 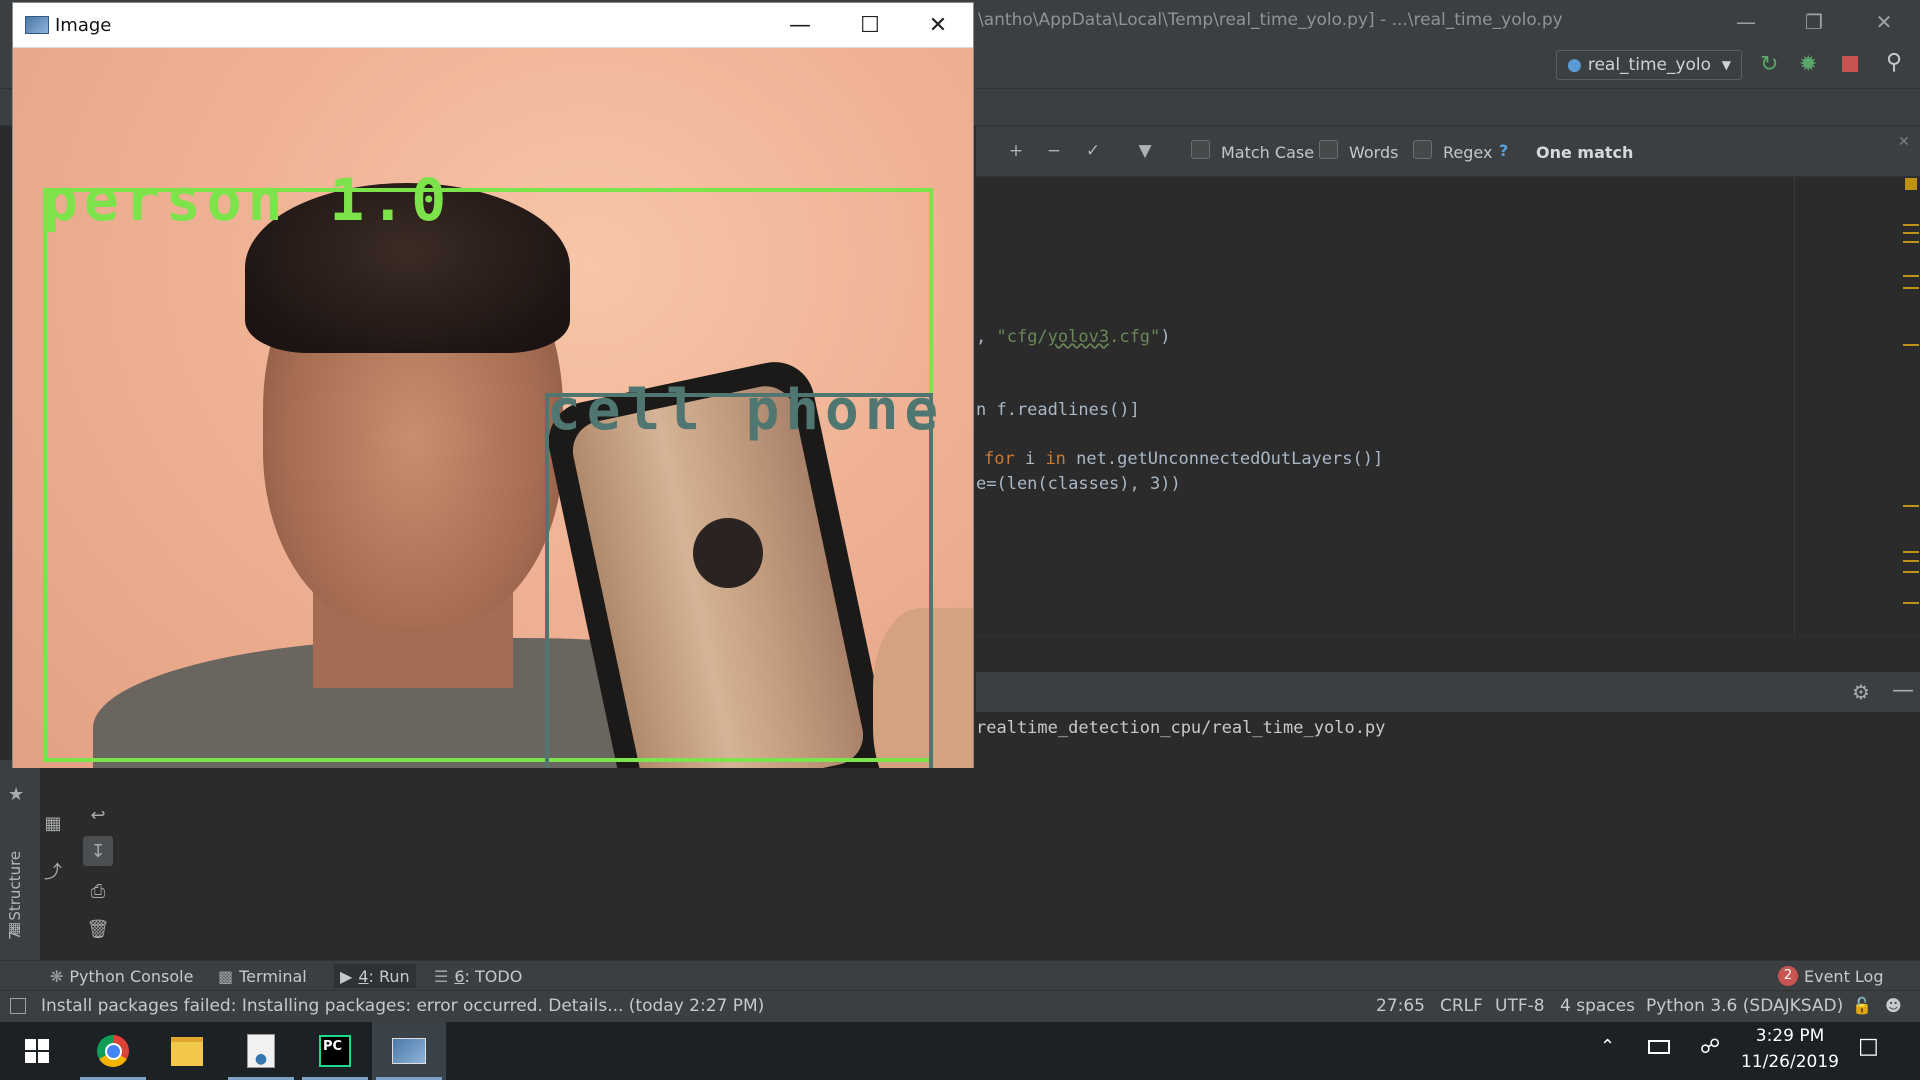 I want to click on notification-center-icon: □, so click(x=1868, y=1046).